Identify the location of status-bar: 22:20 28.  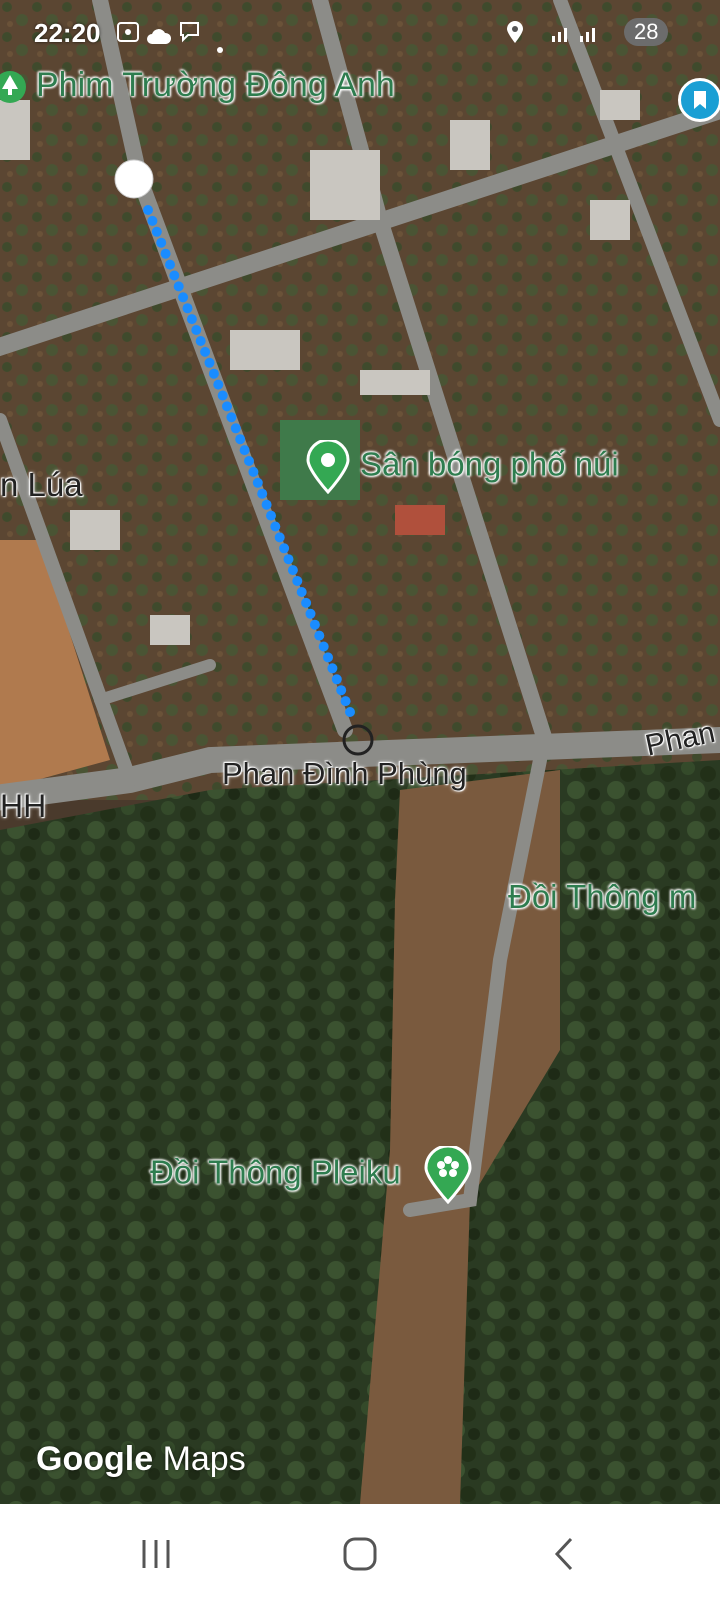
(360, 33).